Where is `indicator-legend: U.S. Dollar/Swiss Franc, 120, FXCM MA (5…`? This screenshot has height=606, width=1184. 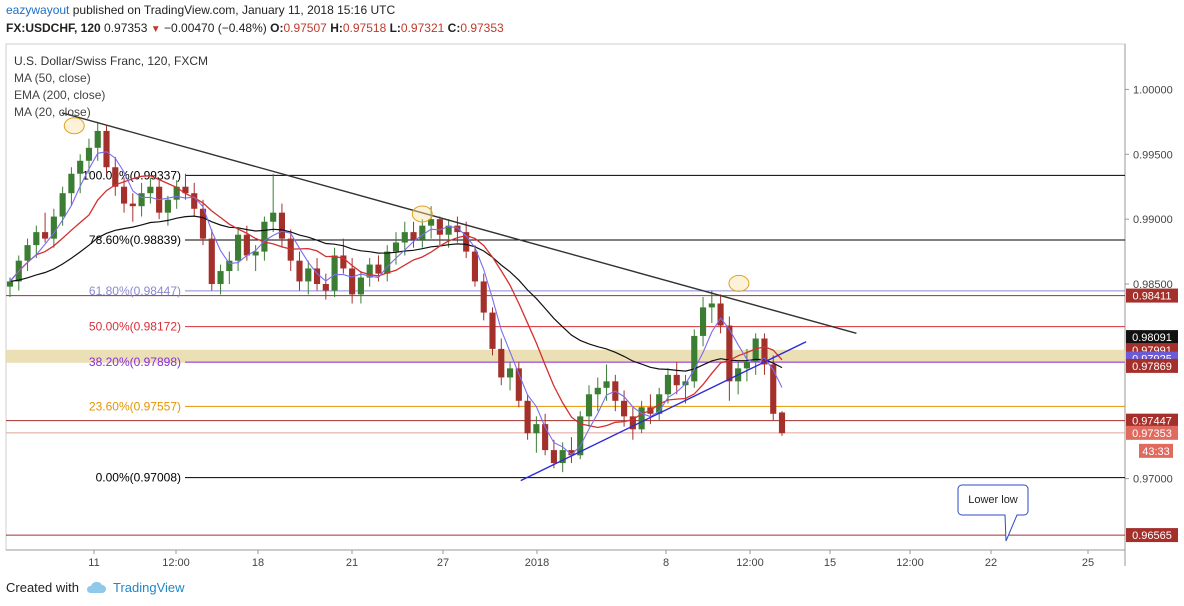
indicator-legend: U.S. Dollar/Swiss Franc, 120, FXCM MA (5… is located at coordinates (111, 87).